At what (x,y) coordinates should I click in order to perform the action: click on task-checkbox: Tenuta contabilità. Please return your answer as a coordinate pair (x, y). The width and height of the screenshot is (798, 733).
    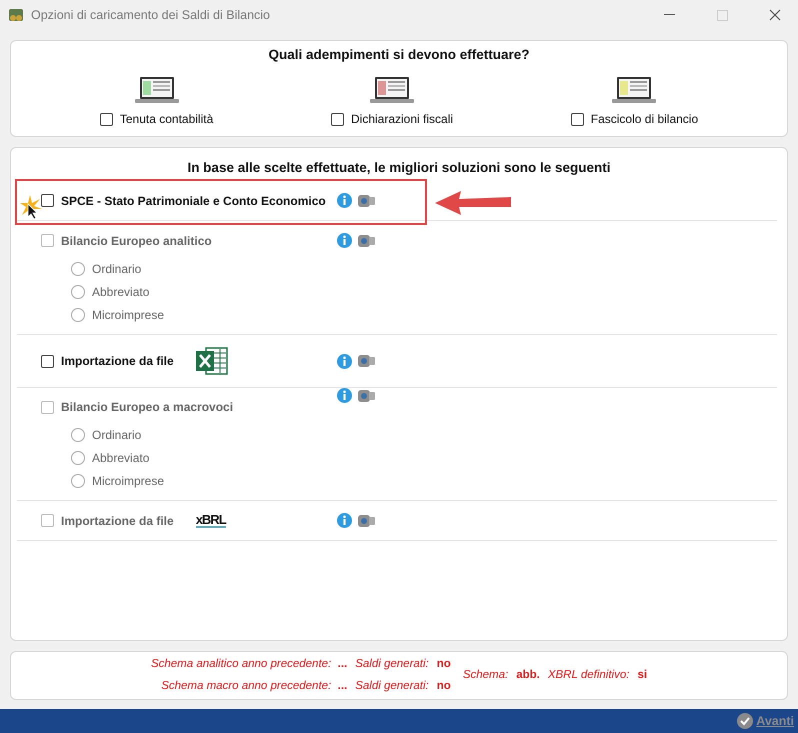
    Looking at the image, I should click on (157, 119).